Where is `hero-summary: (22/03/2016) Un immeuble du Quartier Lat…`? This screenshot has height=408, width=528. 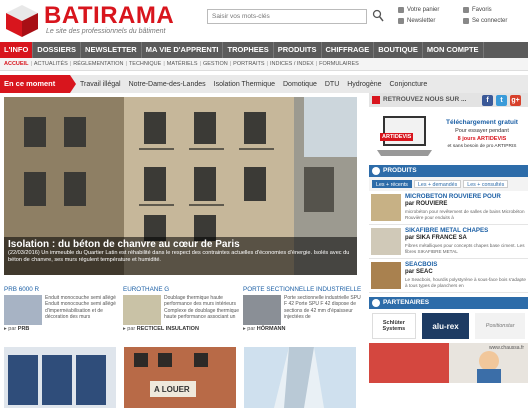
hero-summary: (22/03/2016) Un immeuble du Quartier Lat… is located at coordinates (179, 256).